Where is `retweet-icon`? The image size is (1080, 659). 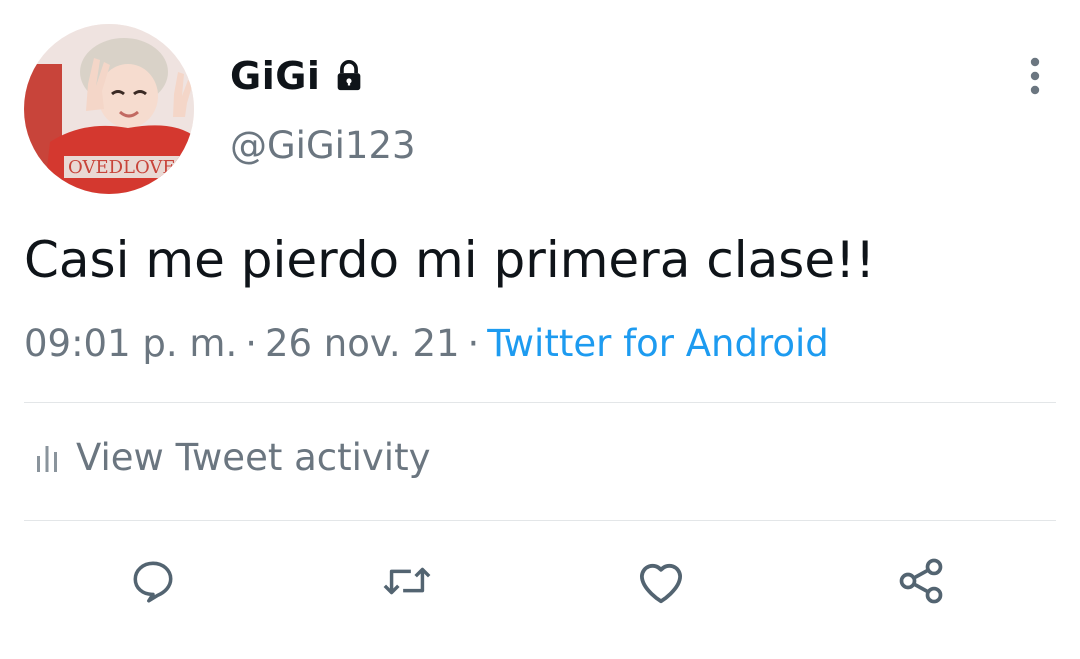 retweet-icon is located at coordinates (407, 581).